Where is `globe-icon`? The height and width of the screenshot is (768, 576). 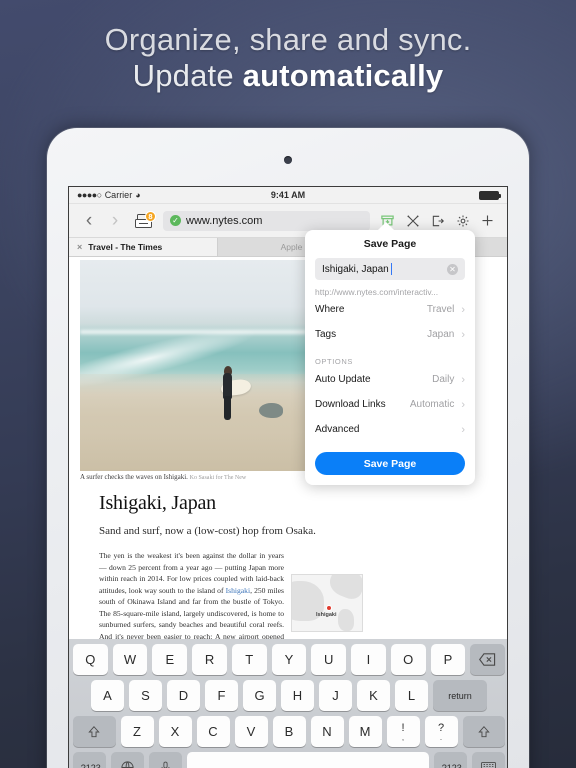
globe-icon is located at coordinates (127, 760).